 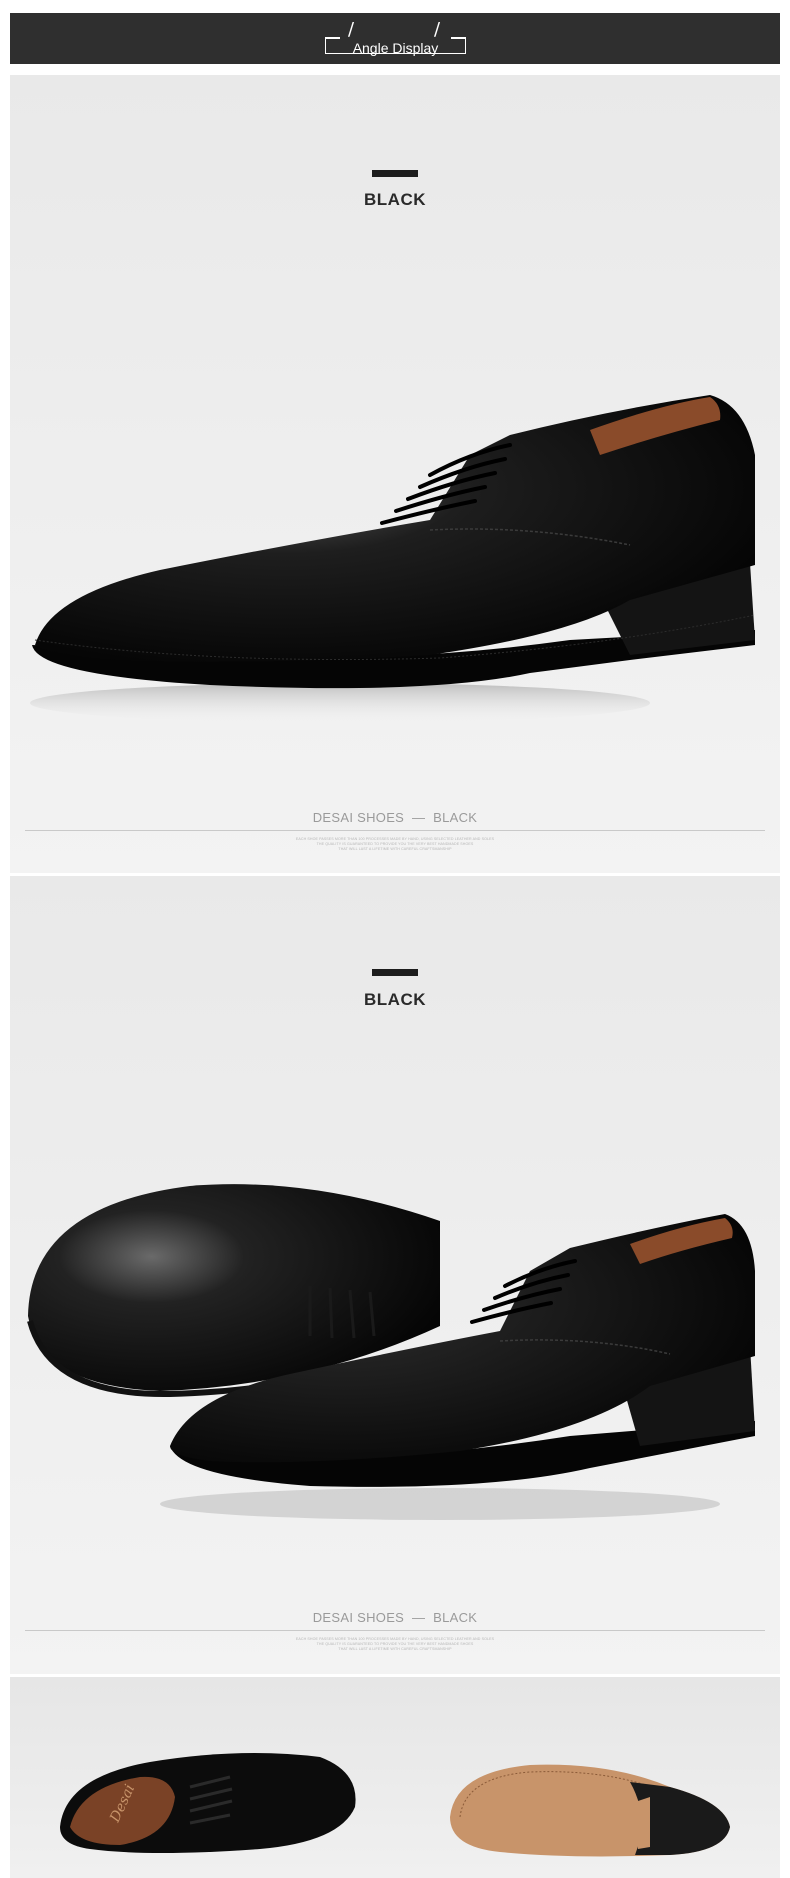 What do you see at coordinates (395, 38) in the screenshot?
I see `angle-display-header: / / Angle Display` at bounding box center [395, 38].